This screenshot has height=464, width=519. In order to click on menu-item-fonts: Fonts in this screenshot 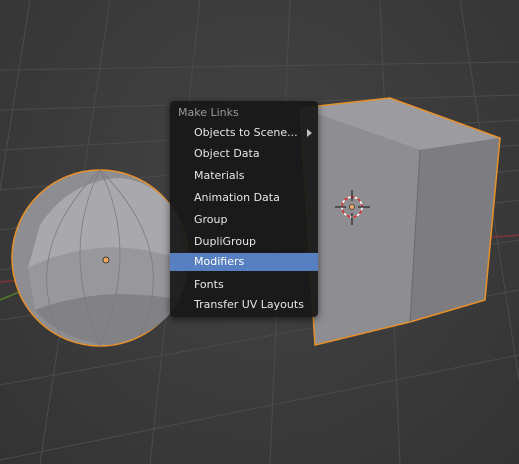, I will do `click(244, 285)`.